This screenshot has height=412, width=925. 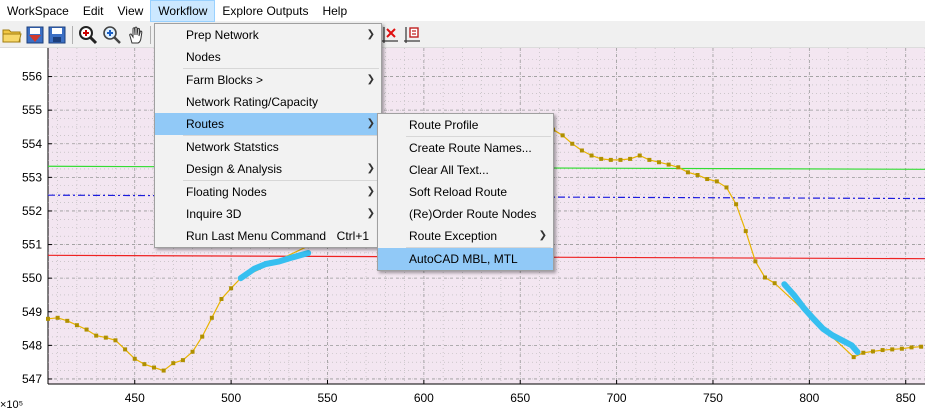 What do you see at coordinates (424, 398) in the screenshot?
I see `x-tick-label: 600` at bounding box center [424, 398].